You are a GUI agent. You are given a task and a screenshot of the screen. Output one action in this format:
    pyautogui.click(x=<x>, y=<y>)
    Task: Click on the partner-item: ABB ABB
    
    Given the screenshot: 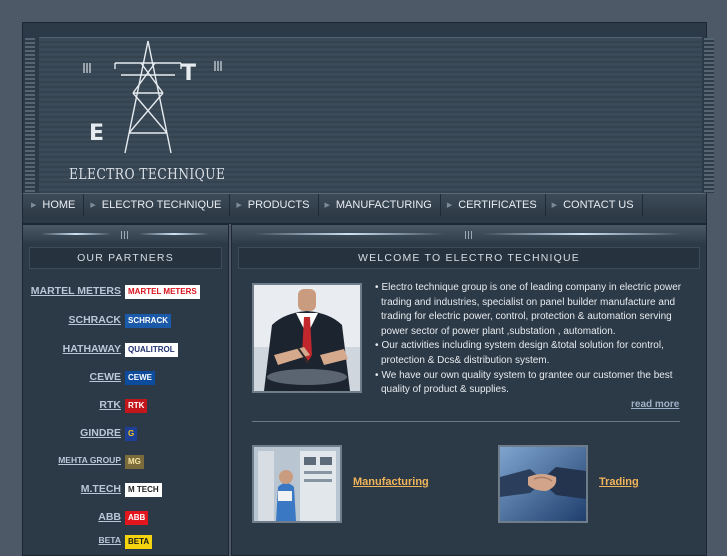 What is the action you would take?
    pyautogui.click(x=125, y=521)
    